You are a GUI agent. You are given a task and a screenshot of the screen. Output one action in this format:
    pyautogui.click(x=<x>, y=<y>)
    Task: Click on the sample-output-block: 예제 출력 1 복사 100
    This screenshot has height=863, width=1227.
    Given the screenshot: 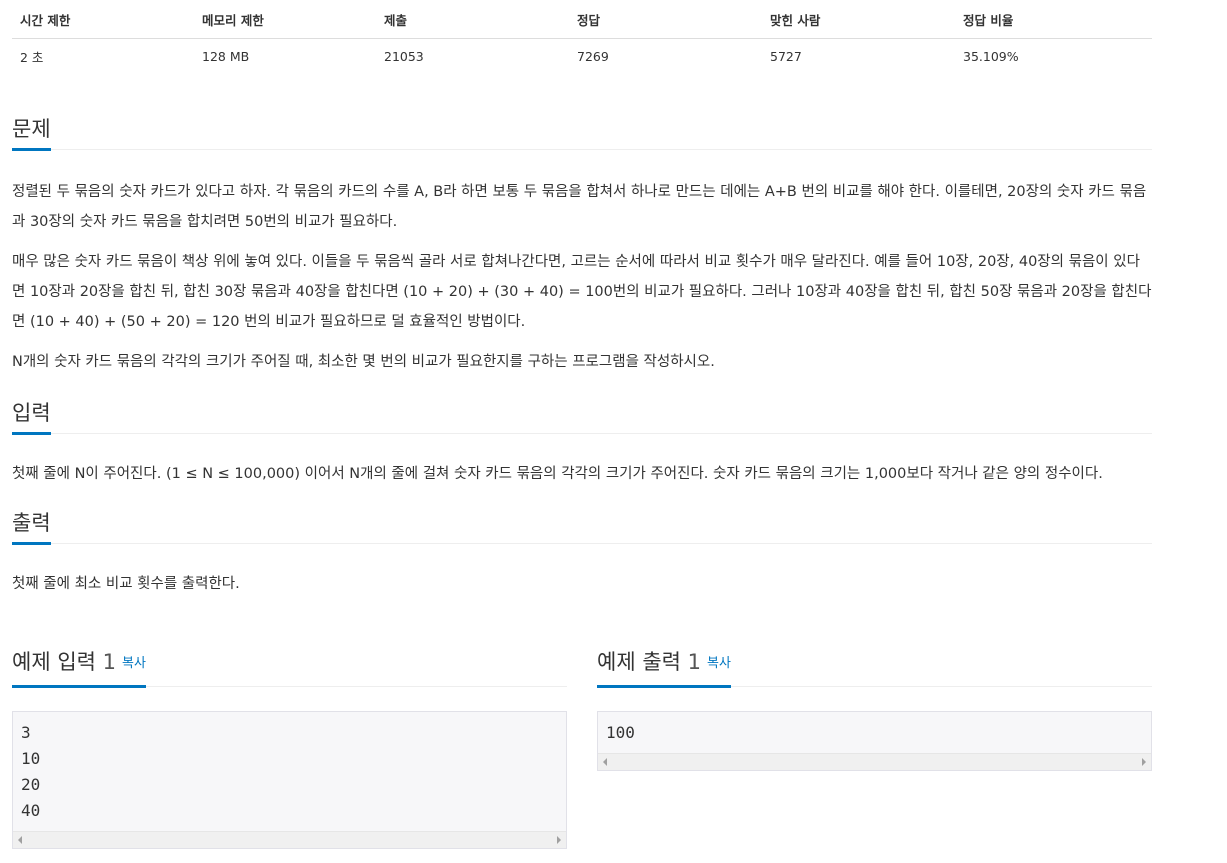 What is the action you would take?
    pyautogui.click(x=874, y=709)
    